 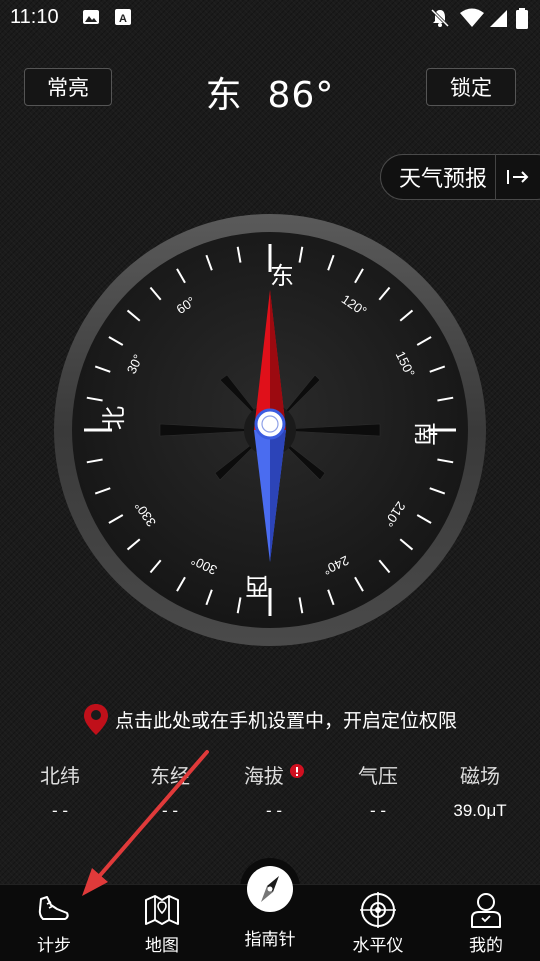 I want to click on pressure-label: 气压, so click(x=378, y=776).